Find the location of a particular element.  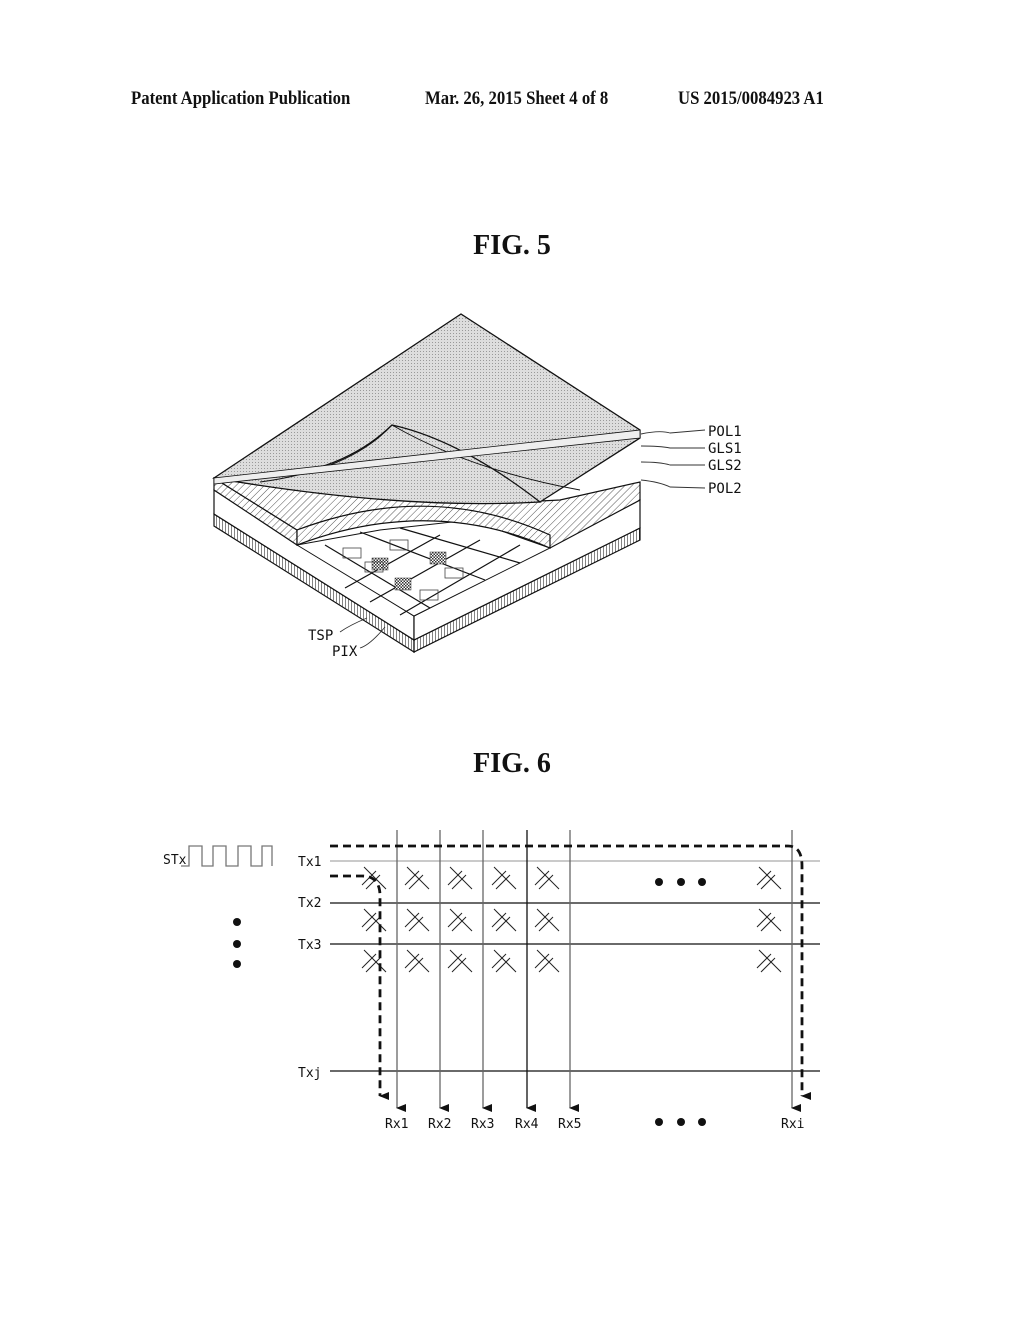

rxi-label: Rxi is located at coordinates (792, 1124).